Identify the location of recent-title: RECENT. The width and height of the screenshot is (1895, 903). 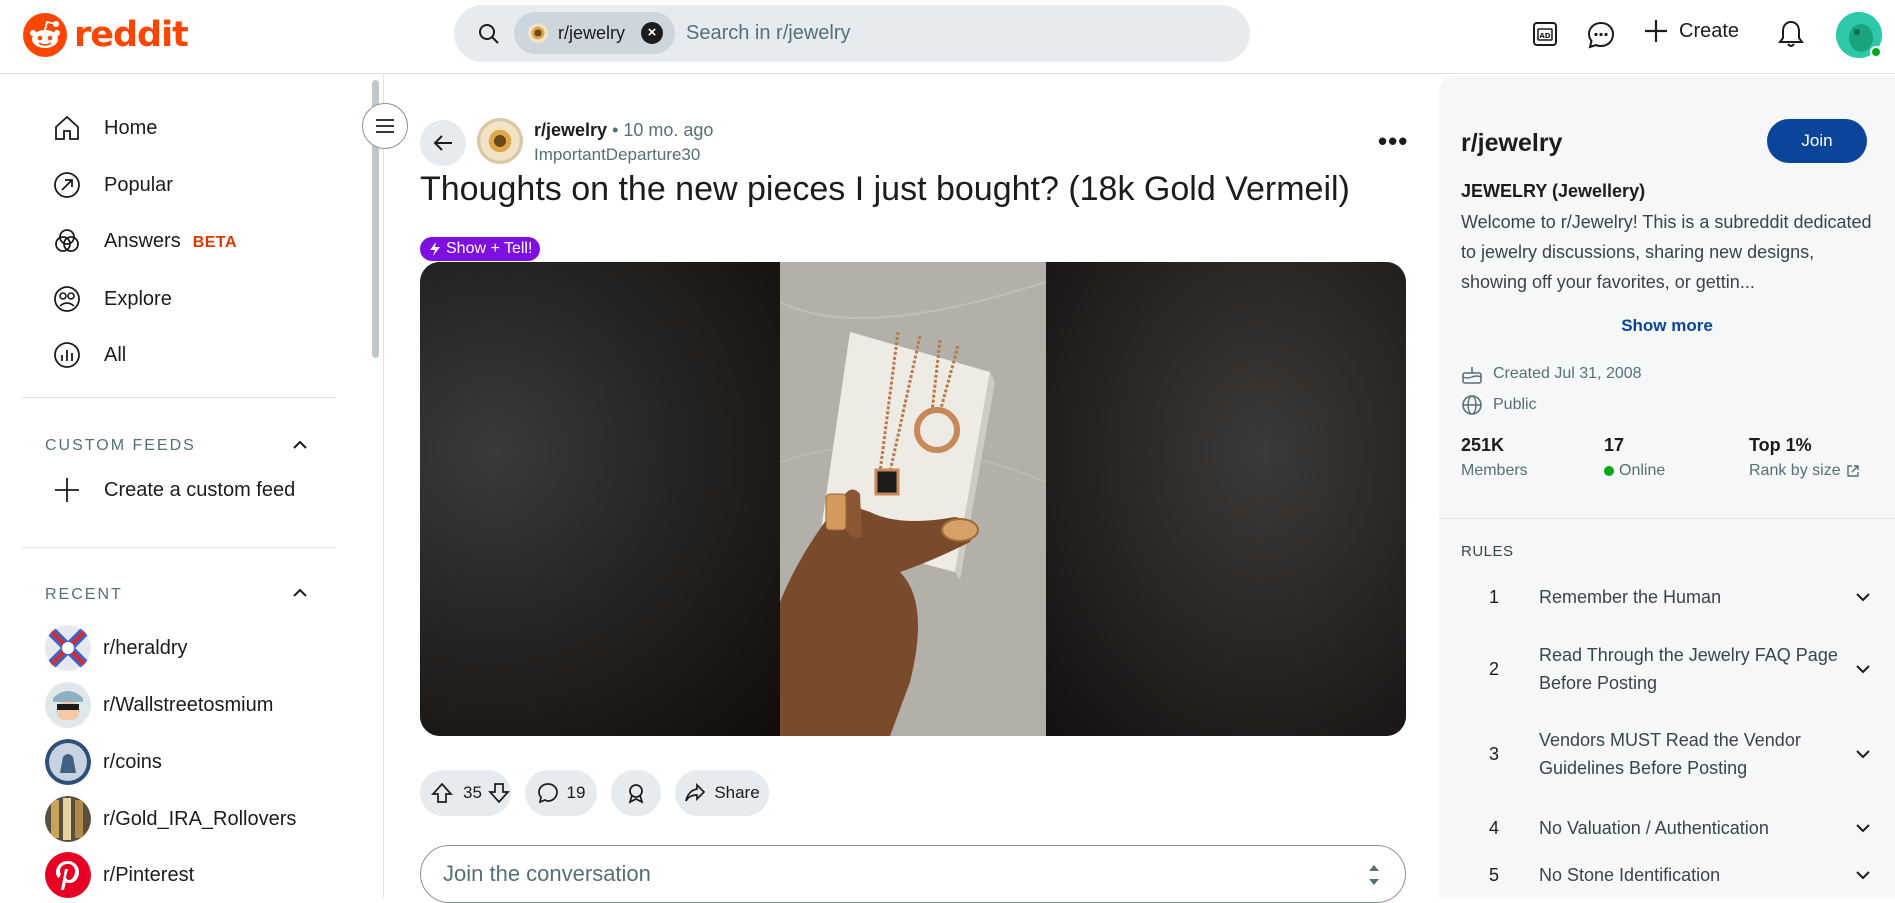
(84, 595).